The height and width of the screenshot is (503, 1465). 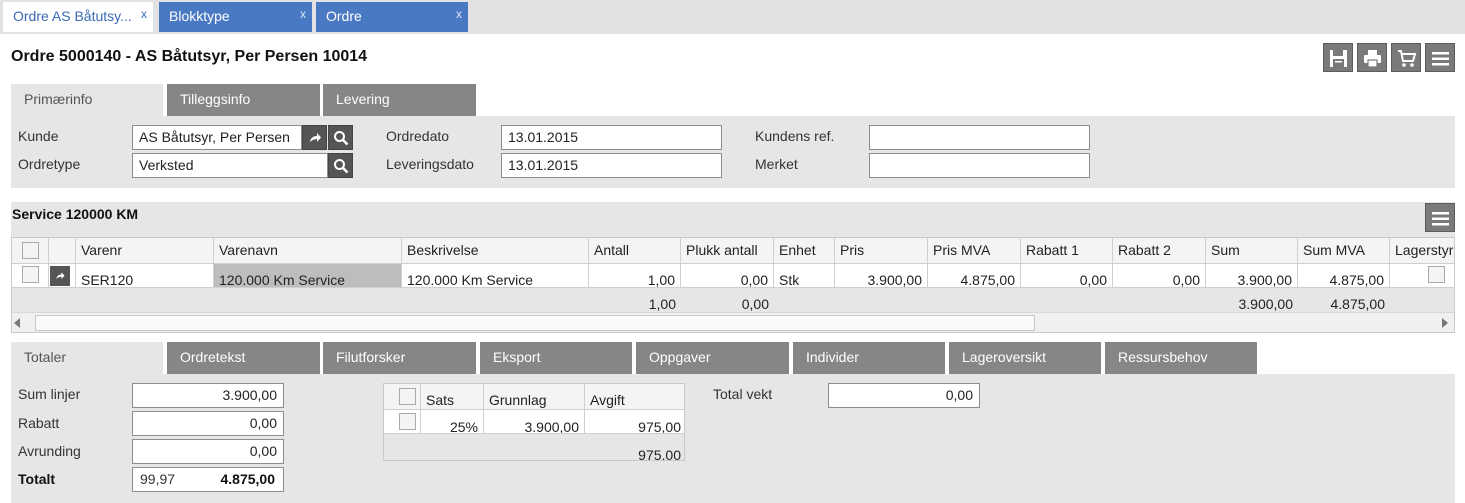 I want to click on col-header-varenavn: Varenavn, so click(x=308, y=250).